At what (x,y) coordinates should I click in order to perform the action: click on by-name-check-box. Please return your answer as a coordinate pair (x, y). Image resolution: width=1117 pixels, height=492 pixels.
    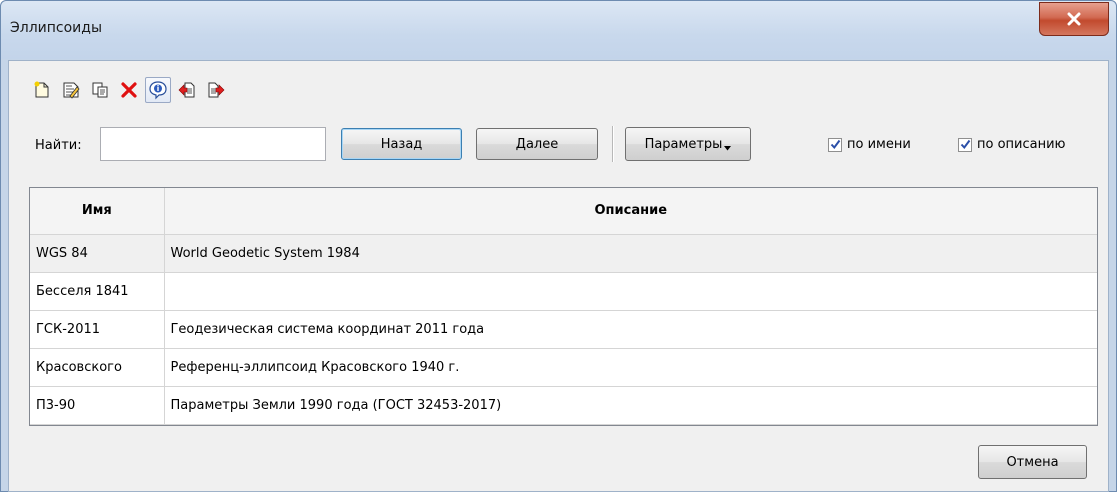
    Looking at the image, I should click on (835, 144).